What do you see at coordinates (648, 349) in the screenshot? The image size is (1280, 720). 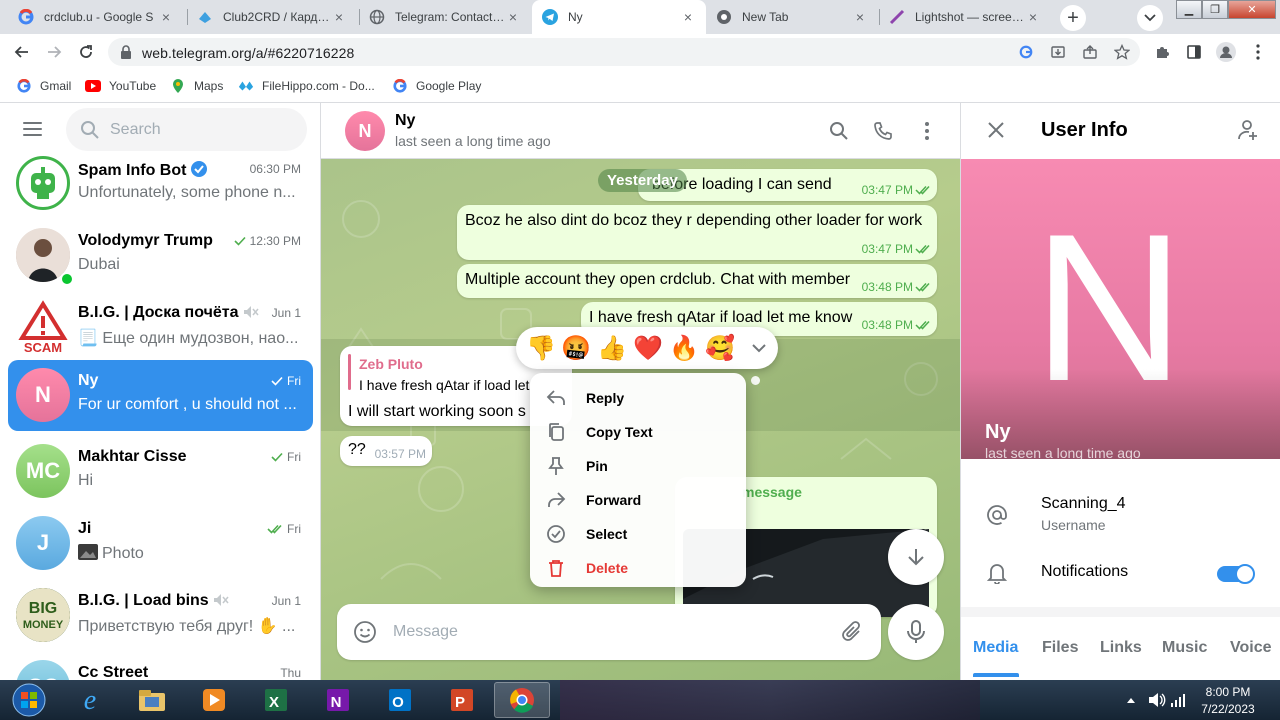 I see `reaction-heart: ❤️` at bounding box center [648, 349].